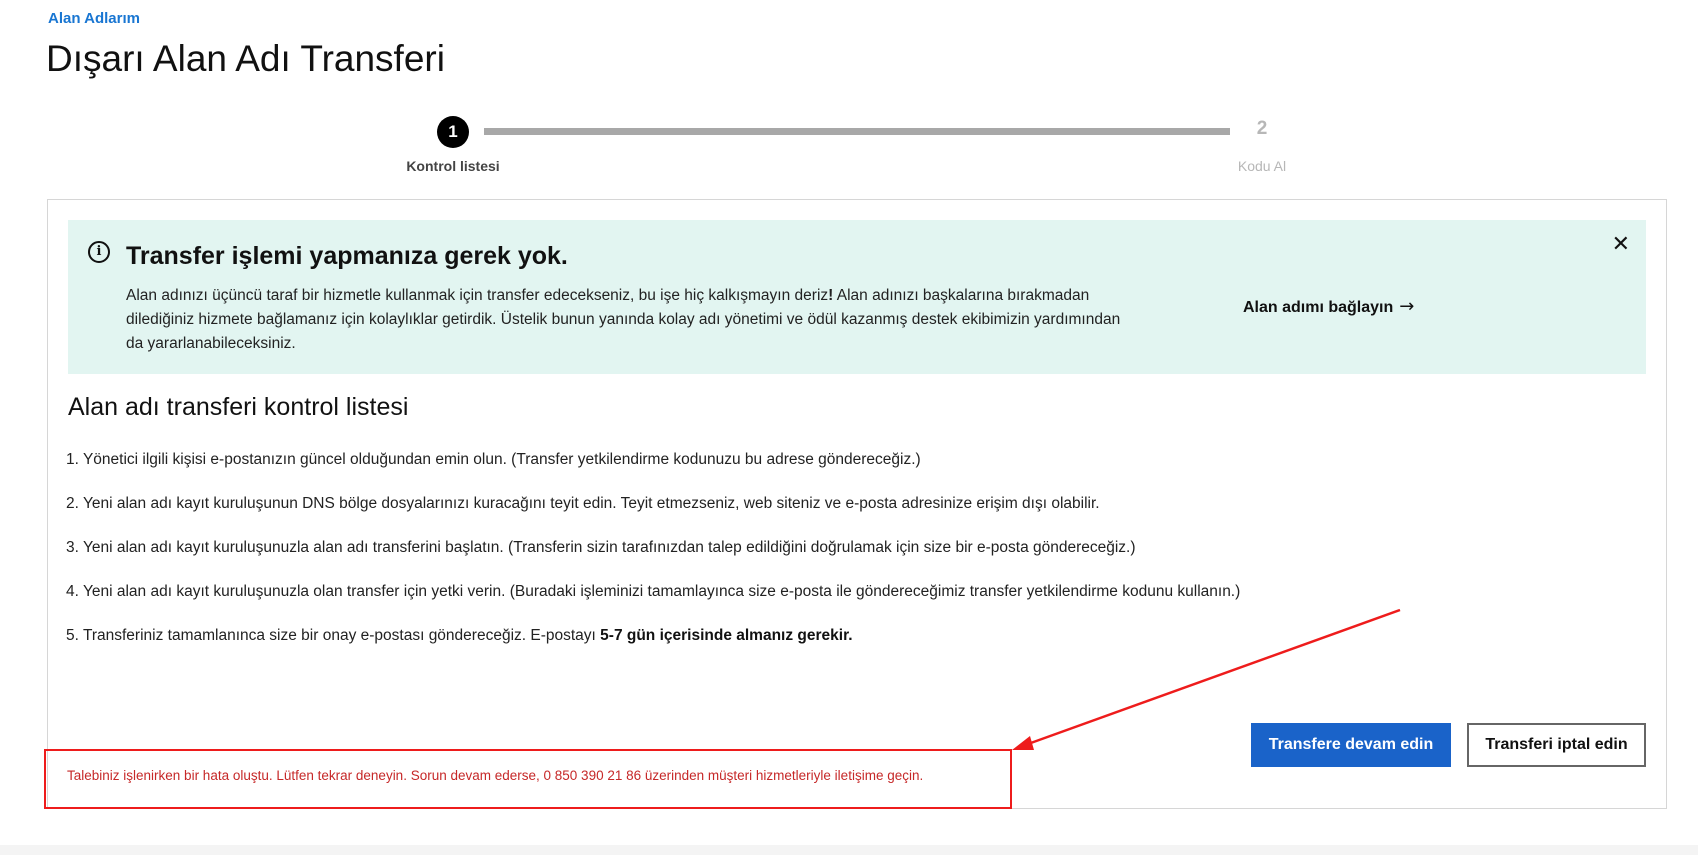 This screenshot has height=855, width=1698. I want to click on step-2-indicator: 2, so click(1262, 128).